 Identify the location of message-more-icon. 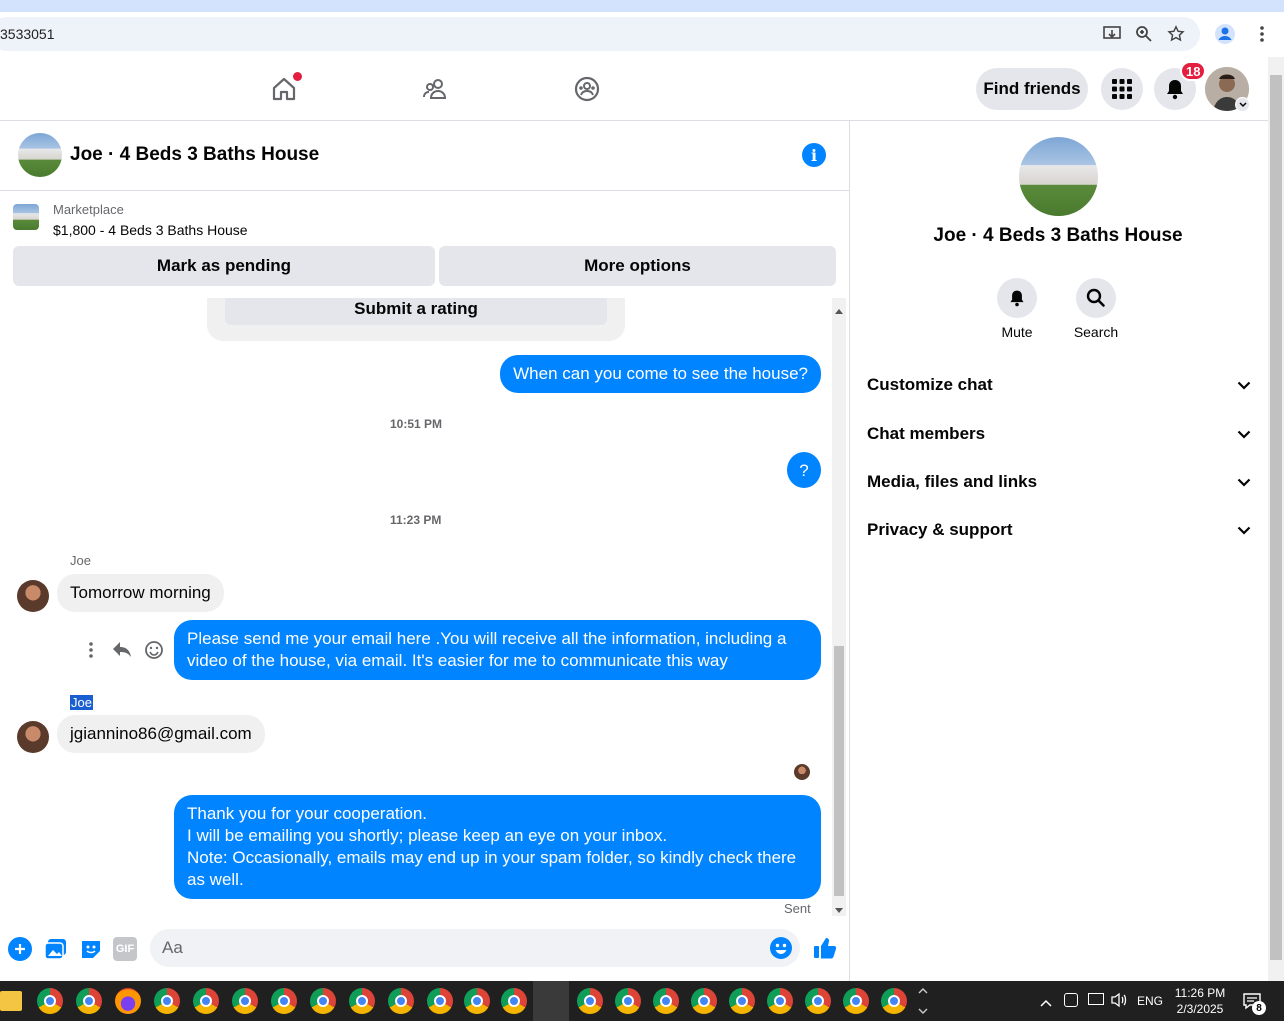
(91, 650).